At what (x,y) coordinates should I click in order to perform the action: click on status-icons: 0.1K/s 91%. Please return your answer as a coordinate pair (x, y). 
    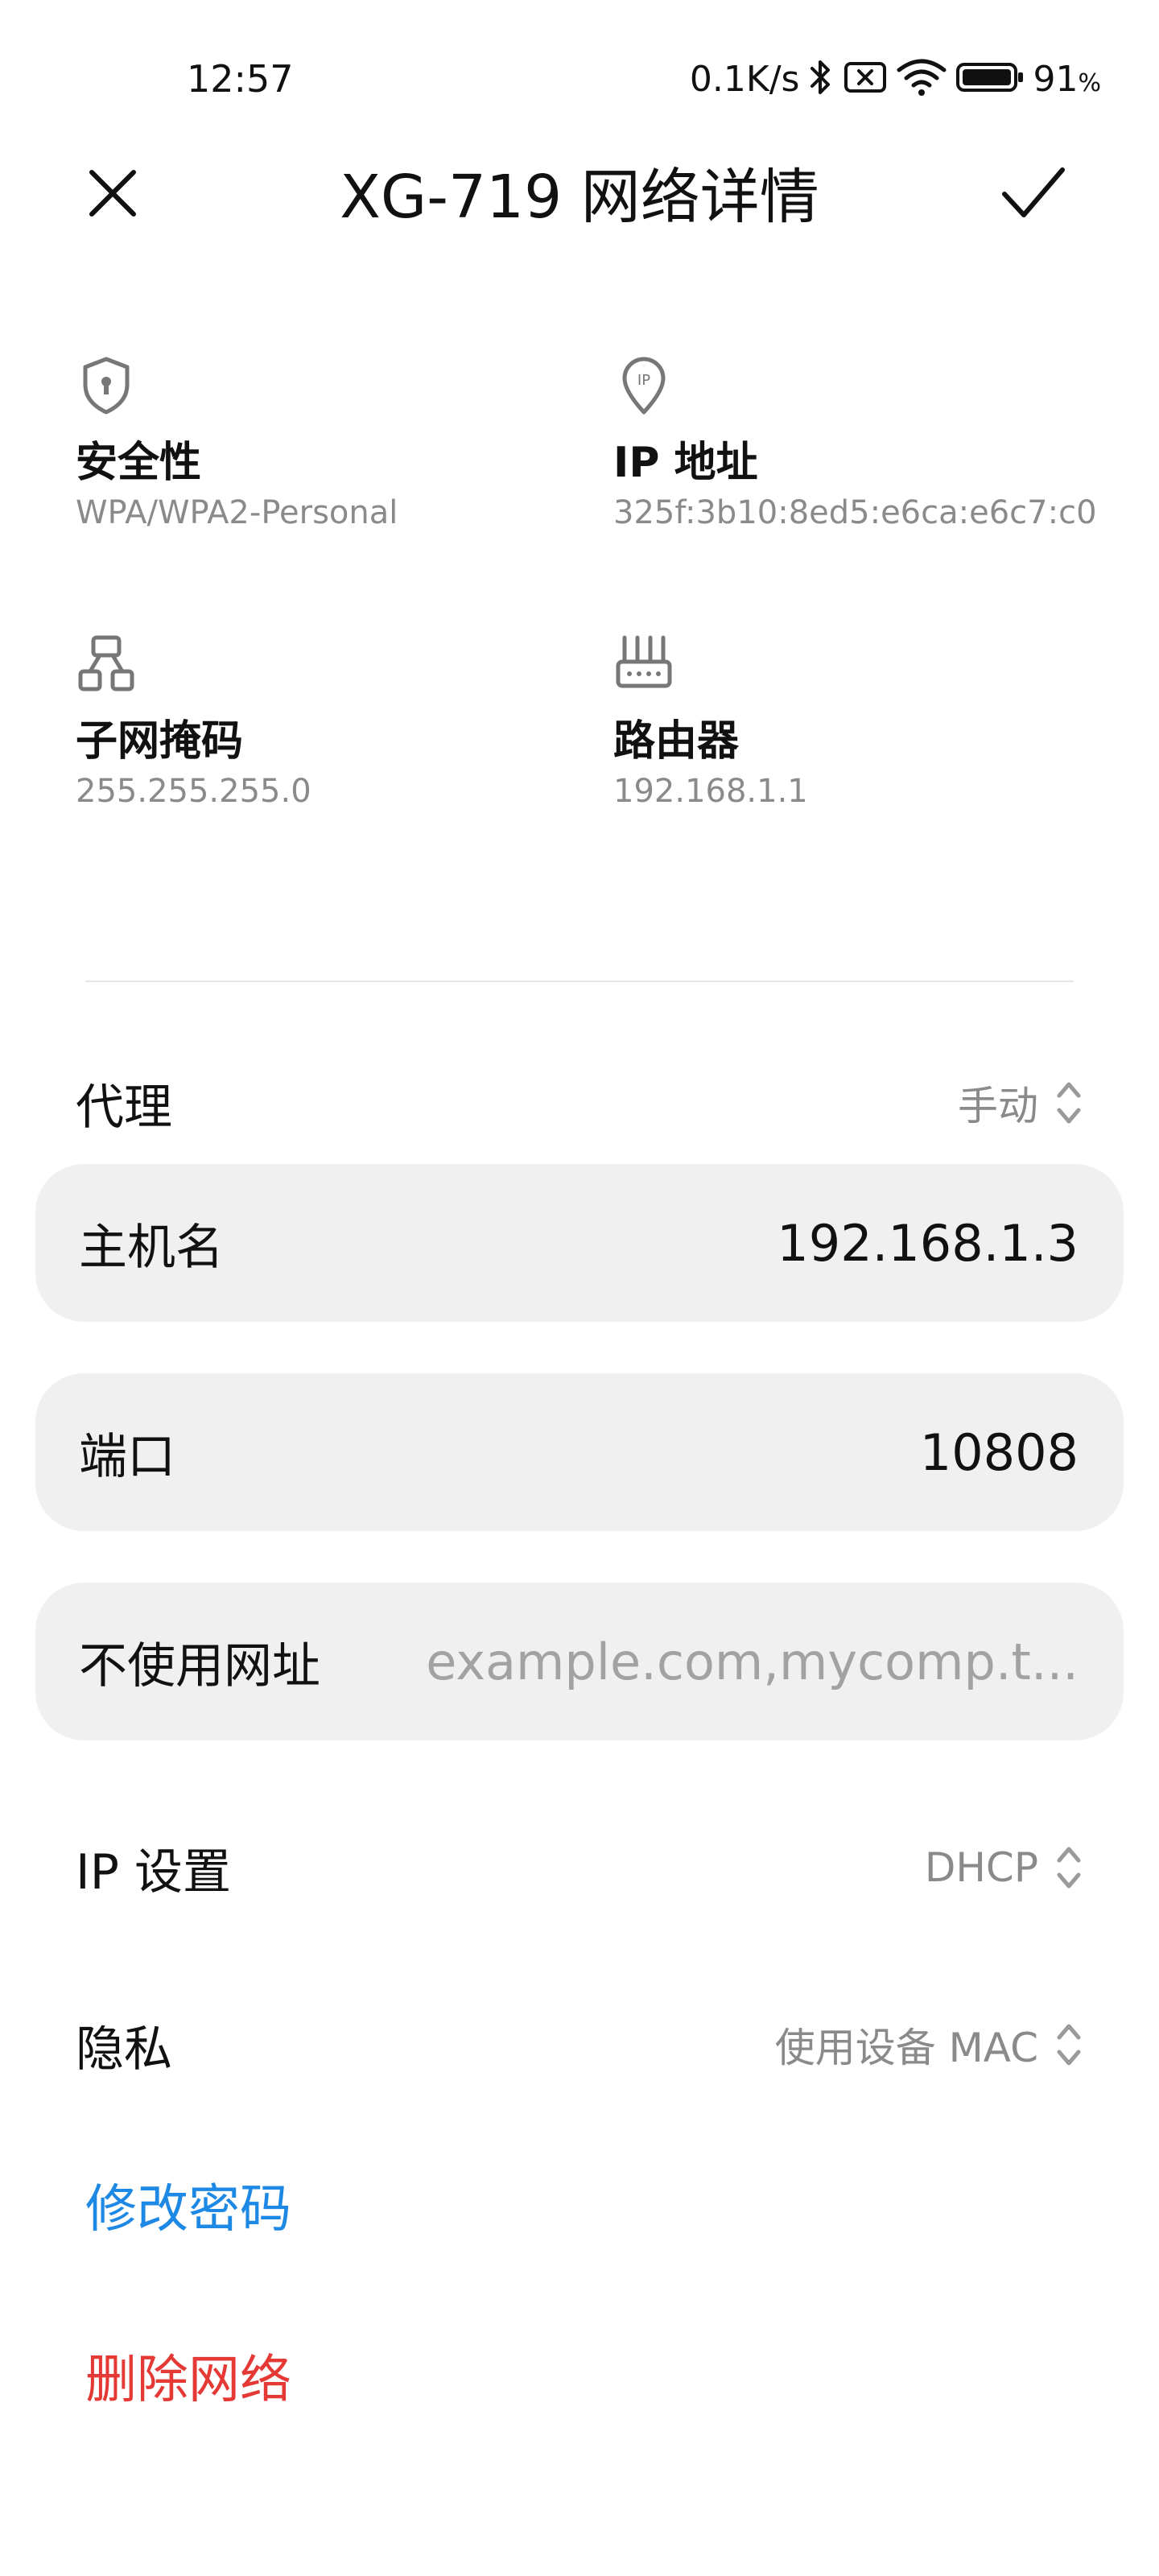
    Looking at the image, I should click on (895, 79).